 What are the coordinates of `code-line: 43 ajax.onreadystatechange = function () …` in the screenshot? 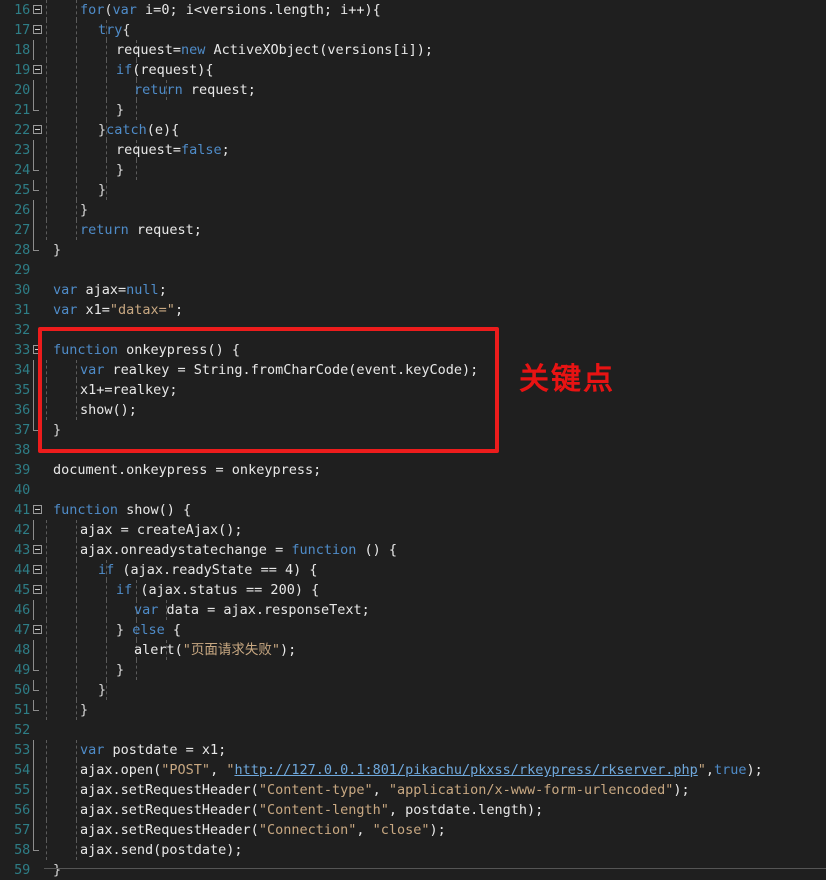 It's located at (413, 550).